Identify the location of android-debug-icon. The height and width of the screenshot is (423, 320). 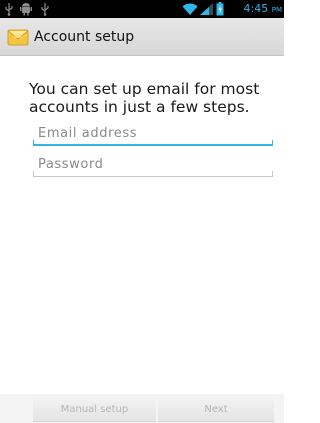
(26, 9).